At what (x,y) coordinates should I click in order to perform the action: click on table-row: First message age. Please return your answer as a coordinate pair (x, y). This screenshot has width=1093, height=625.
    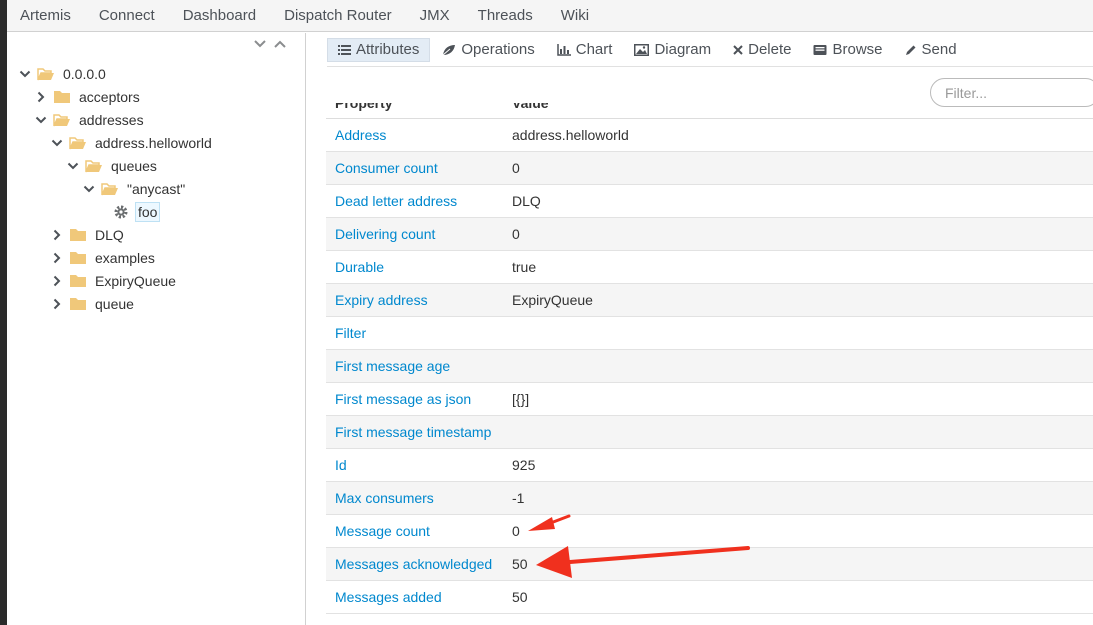
    Looking at the image, I should click on (709, 366).